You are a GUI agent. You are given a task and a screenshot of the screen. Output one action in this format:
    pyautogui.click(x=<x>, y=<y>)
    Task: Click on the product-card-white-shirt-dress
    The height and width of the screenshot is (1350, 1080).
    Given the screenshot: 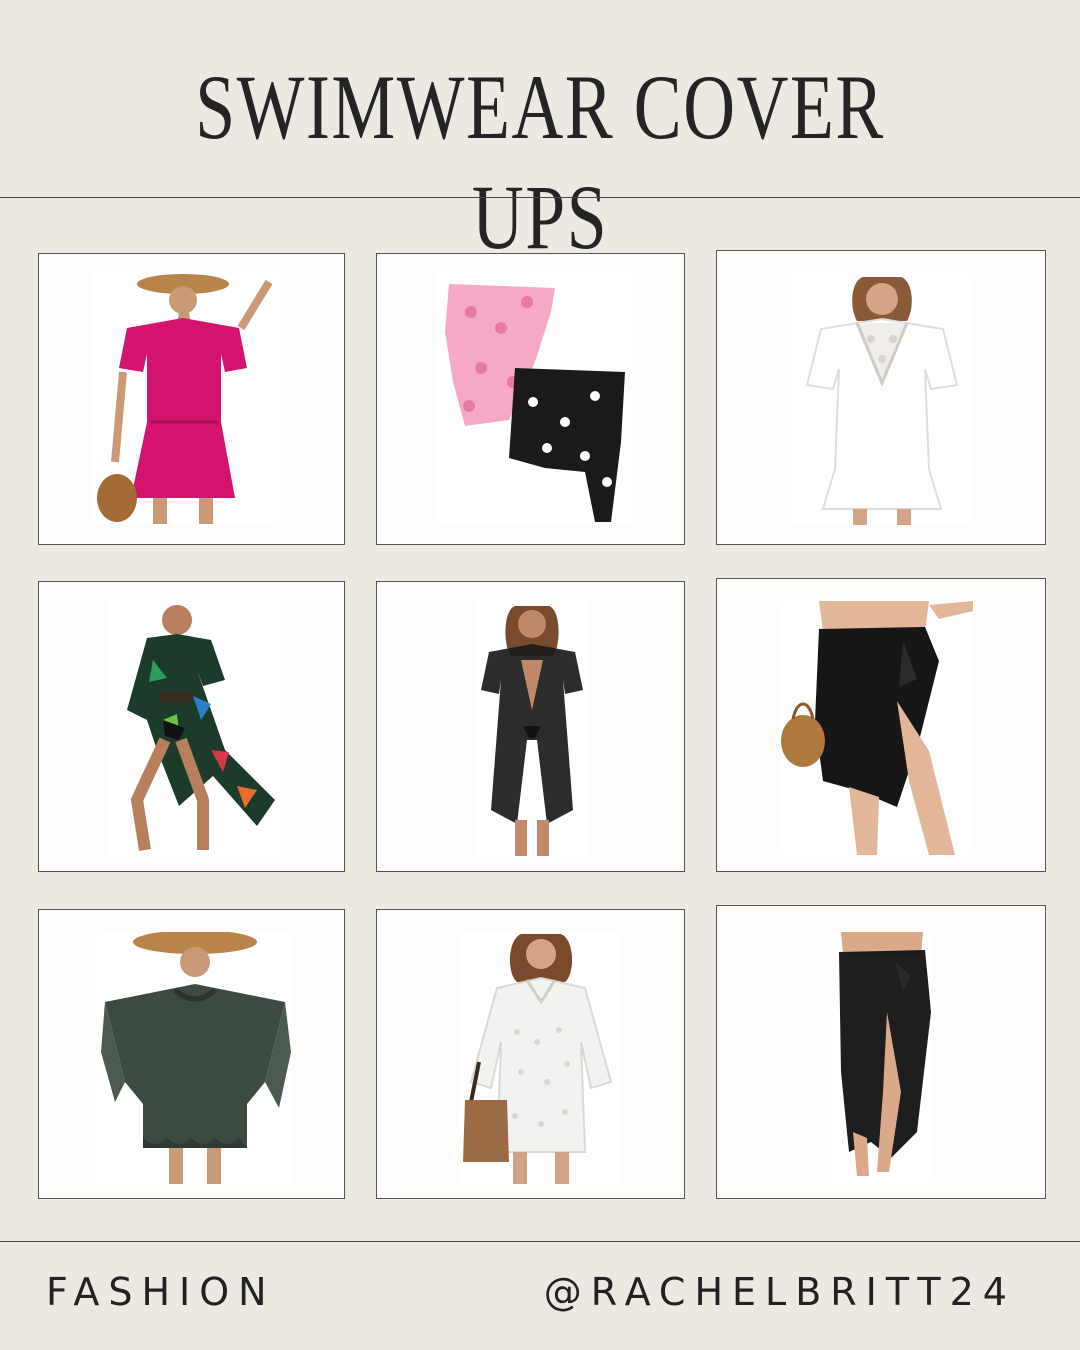 What is the action you would take?
    pyautogui.click(x=530, y=1054)
    